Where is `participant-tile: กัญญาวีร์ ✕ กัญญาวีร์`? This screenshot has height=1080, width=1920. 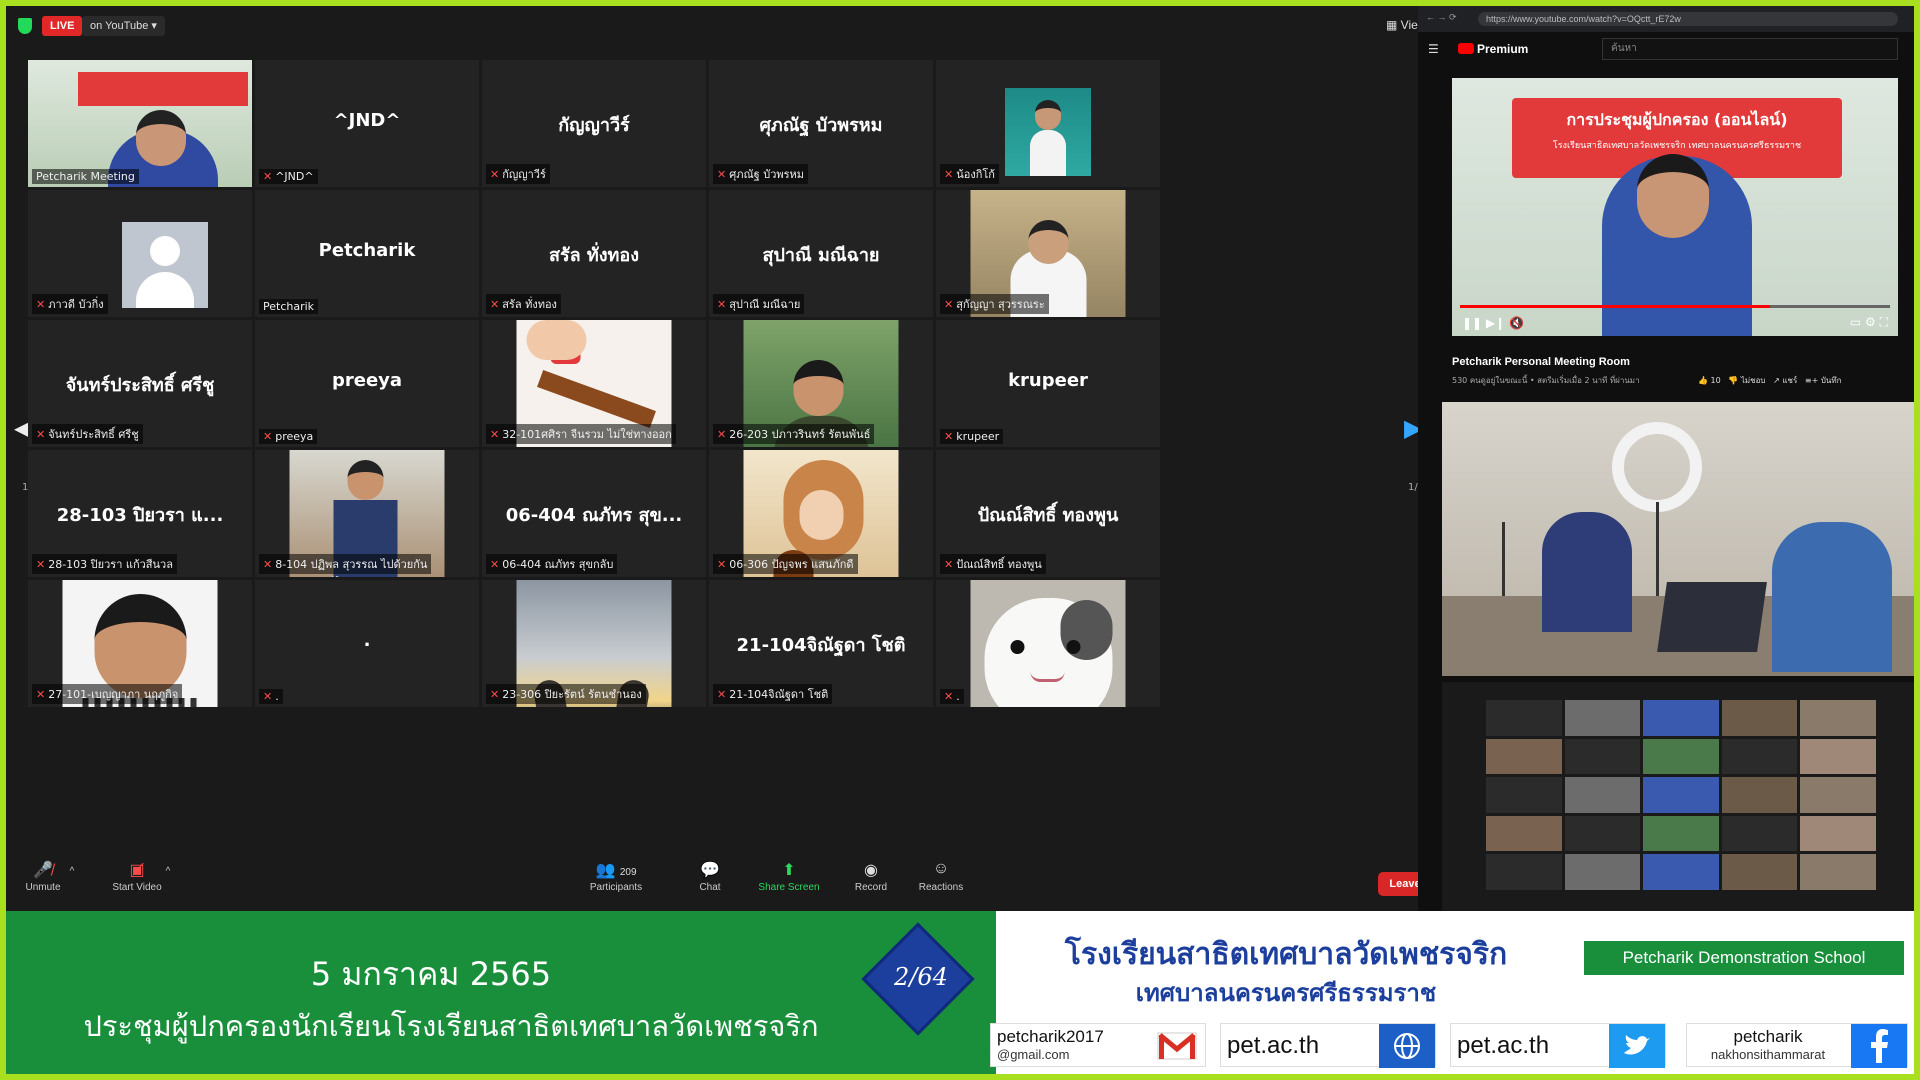 participant-tile: กัญญาวีร์ ✕ กัญญาวีร์ is located at coordinates (594, 123).